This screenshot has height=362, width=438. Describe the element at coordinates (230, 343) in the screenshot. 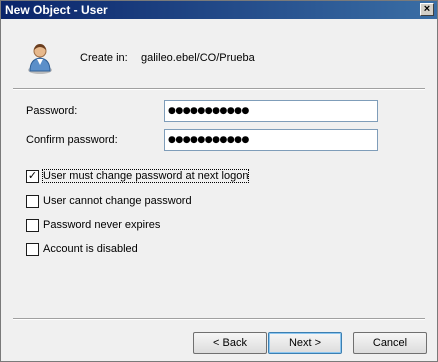

I see `back-button: < Back` at that location.